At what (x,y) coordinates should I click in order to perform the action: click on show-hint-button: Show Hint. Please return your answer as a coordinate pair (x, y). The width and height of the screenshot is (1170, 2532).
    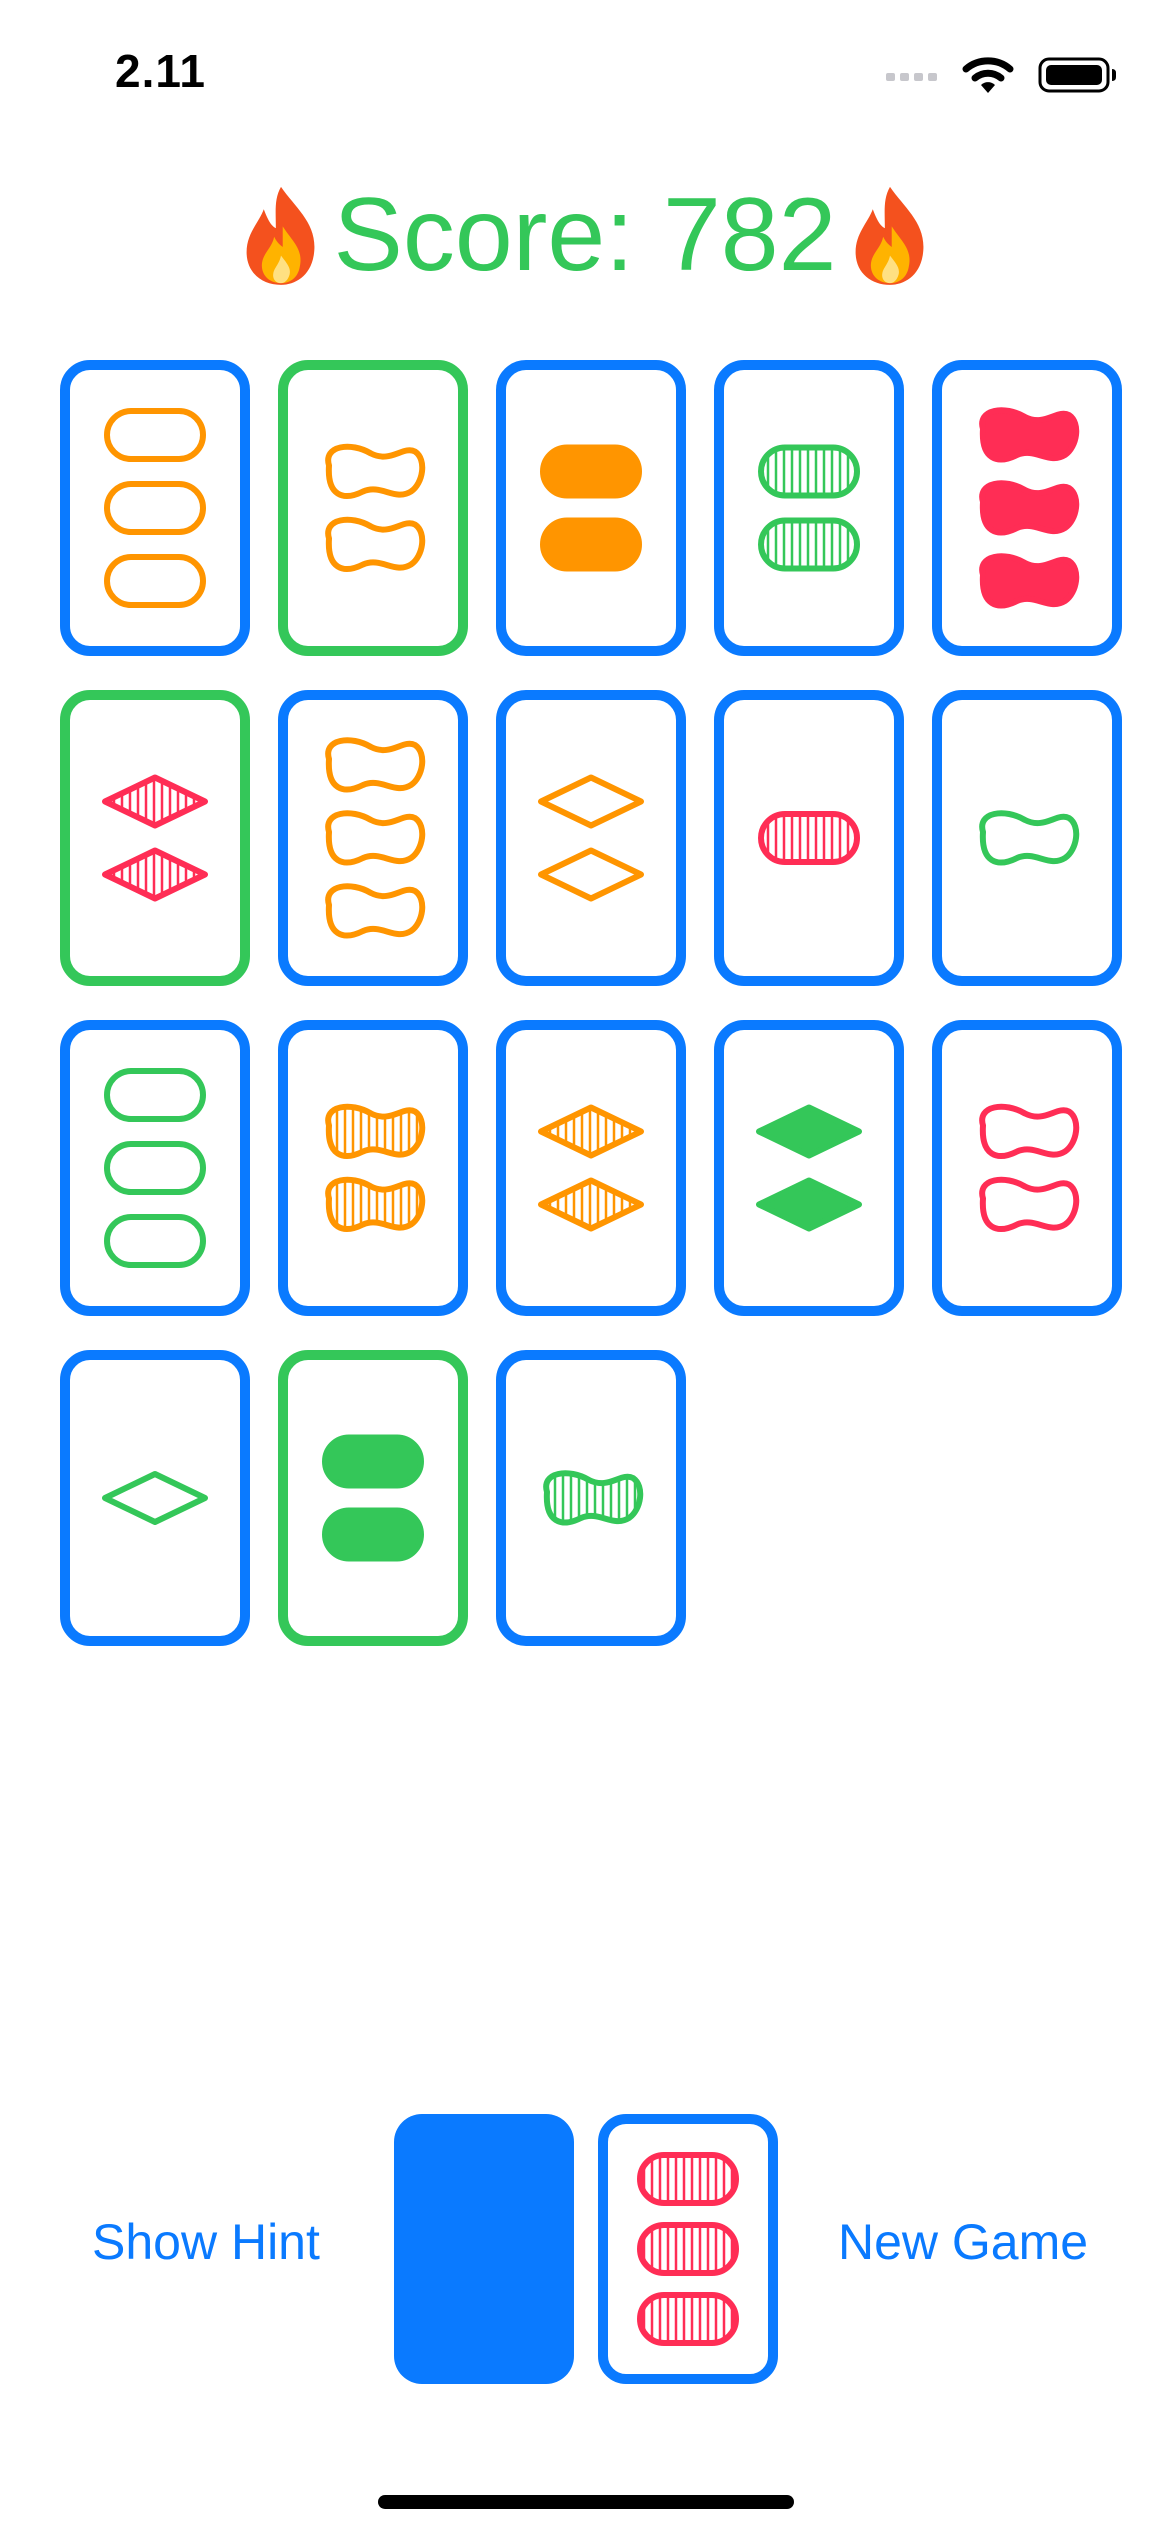
    Looking at the image, I should click on (206, 2242).